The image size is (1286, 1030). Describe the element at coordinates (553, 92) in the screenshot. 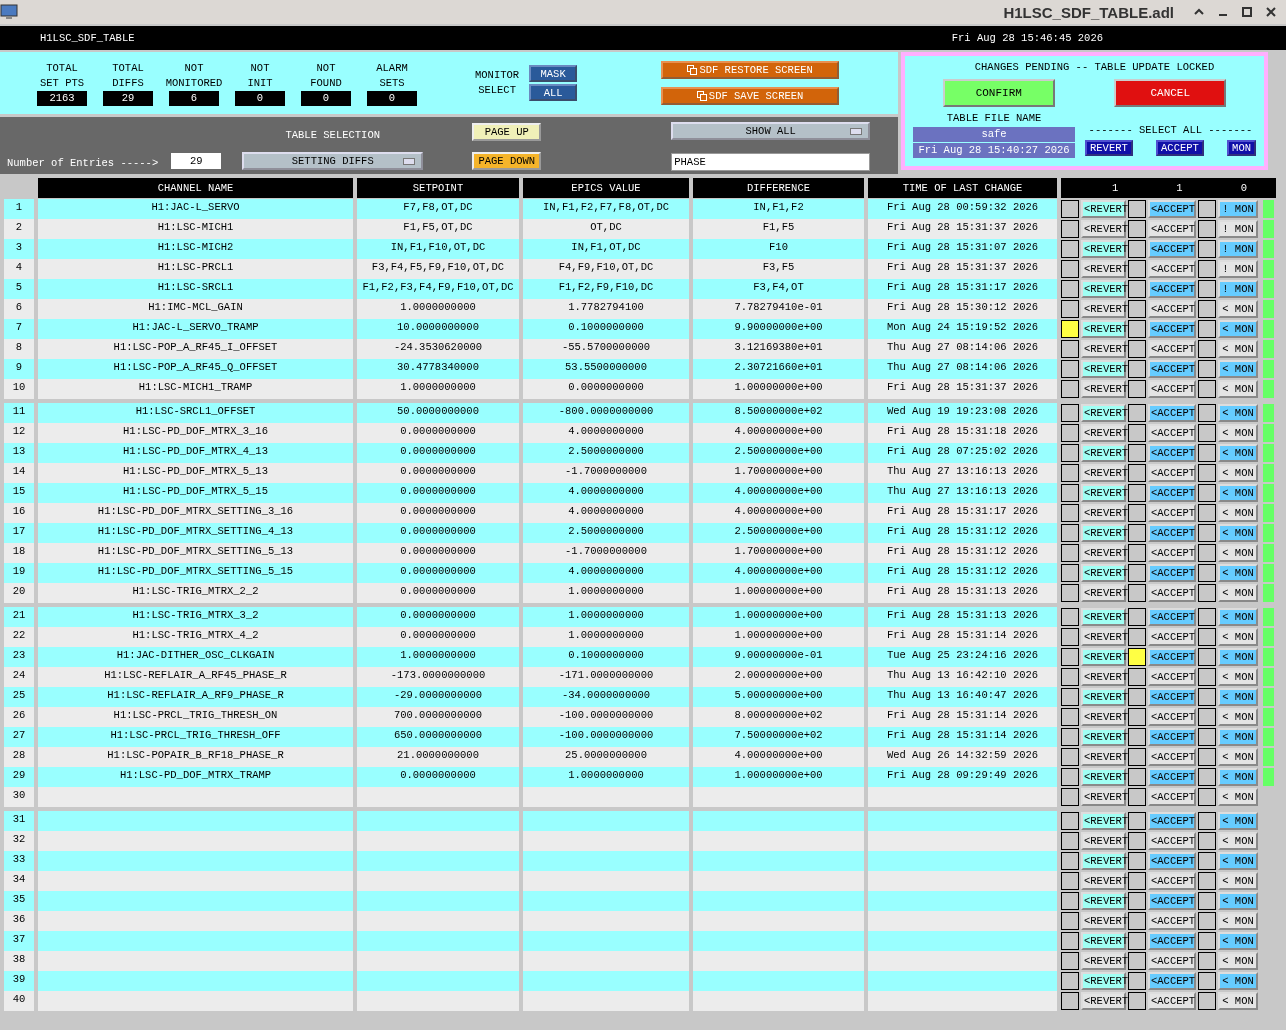

I see `monitor-select-button: ALL` at that location.